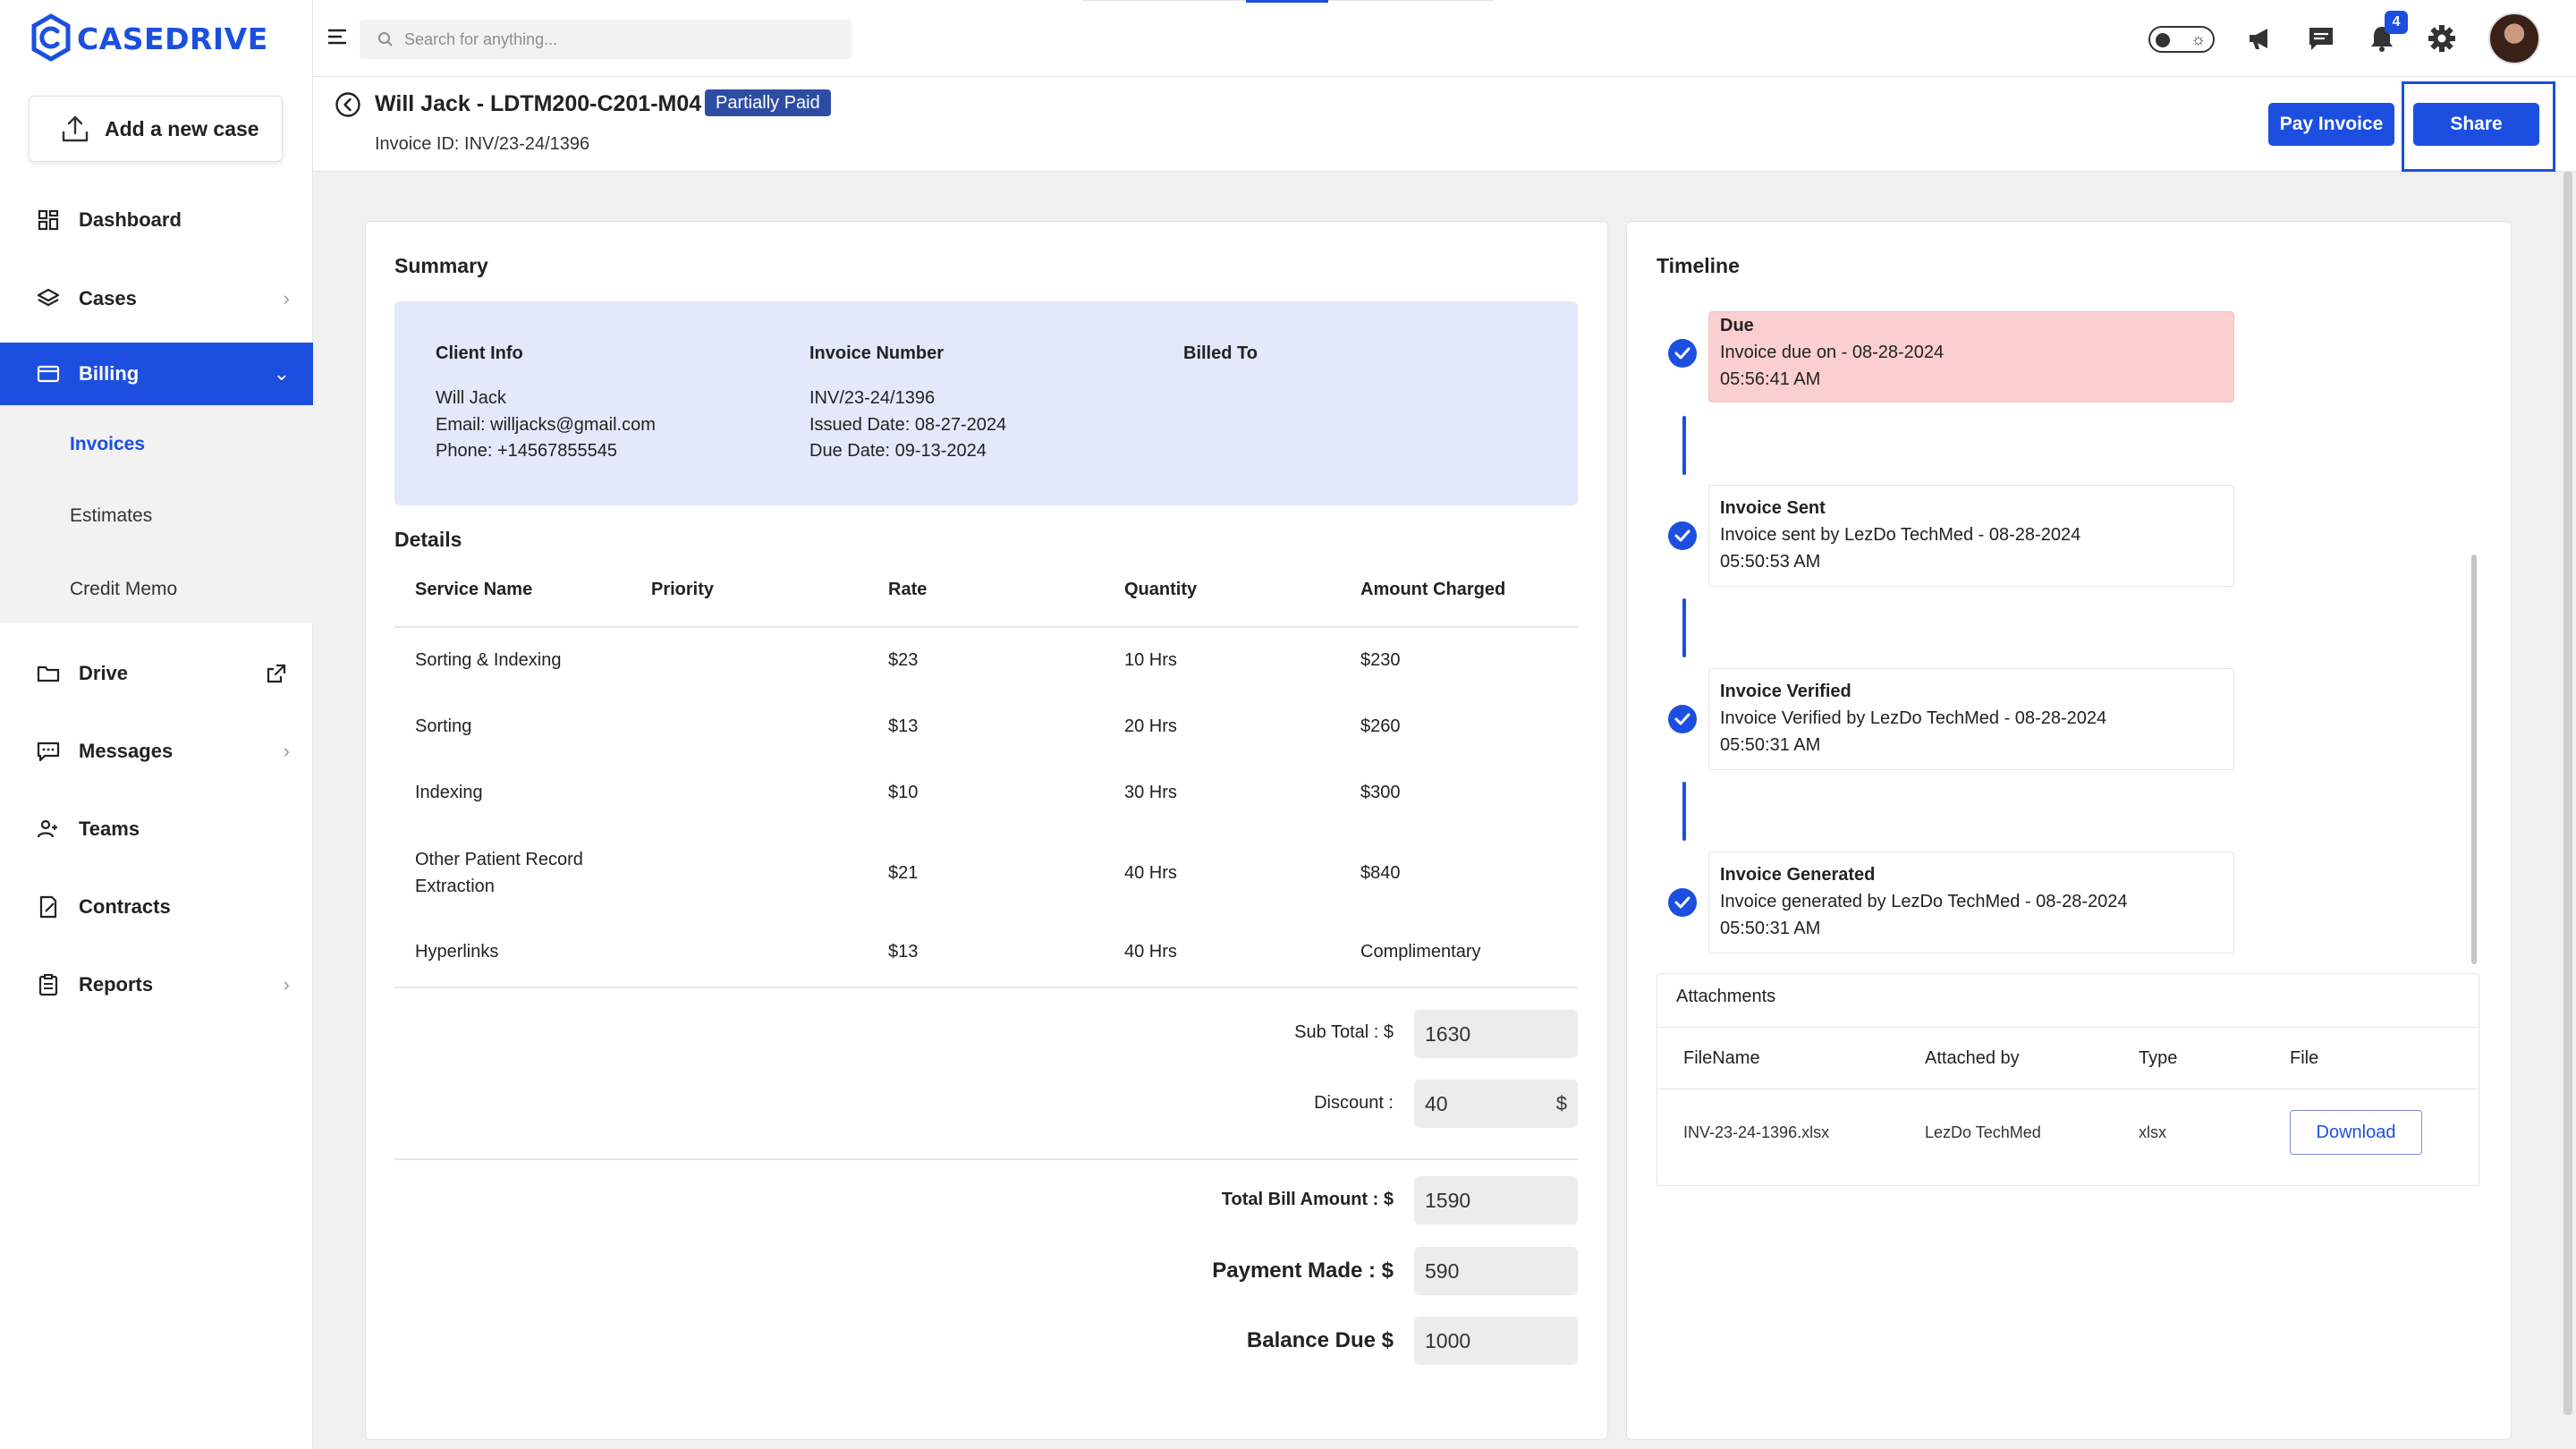 The height and width of the screenshot is (1449, 2576). What do you see at coordinates (1420, 952) in the screenshot?
I see `cell-amount: Complimentary` at bounding box center [1420, 952].